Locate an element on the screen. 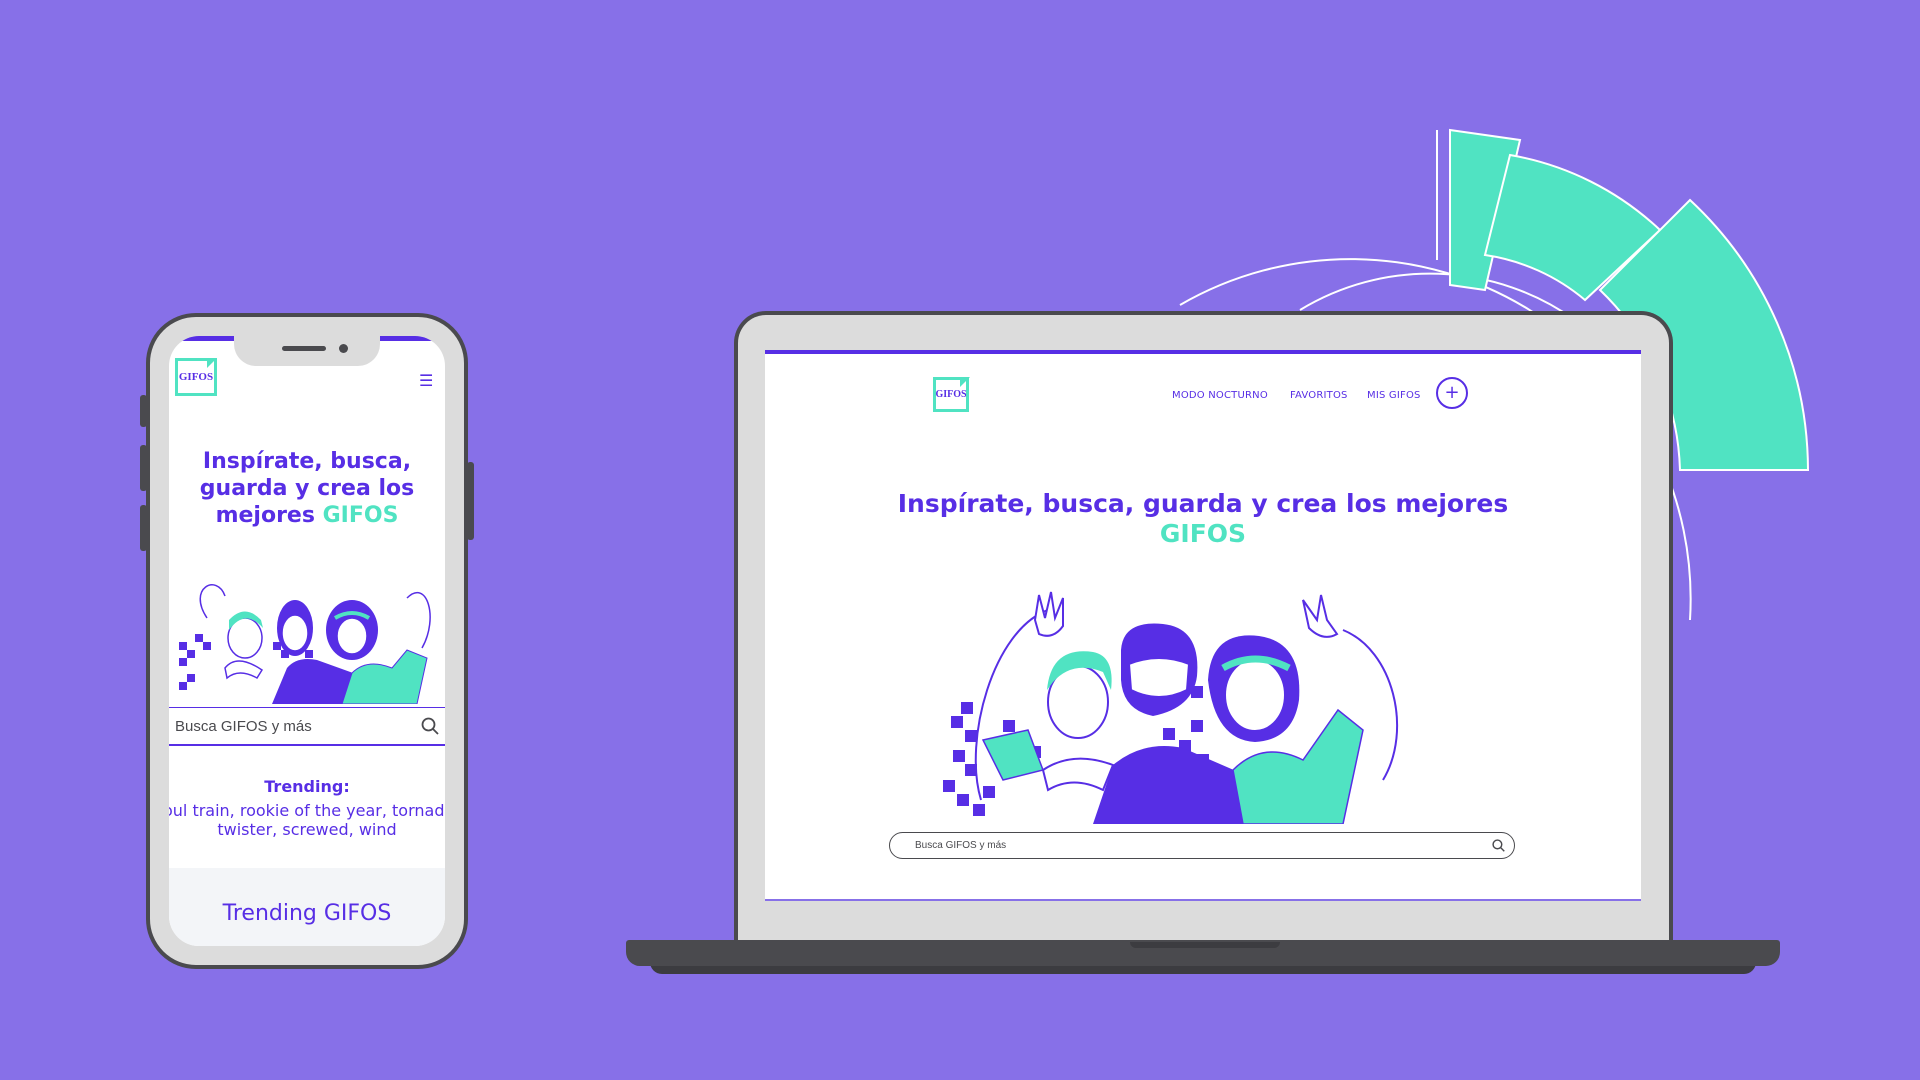  trending-terms-line-1: soul train, rookie of the year, tornado, is located at coordinates (307, 810).